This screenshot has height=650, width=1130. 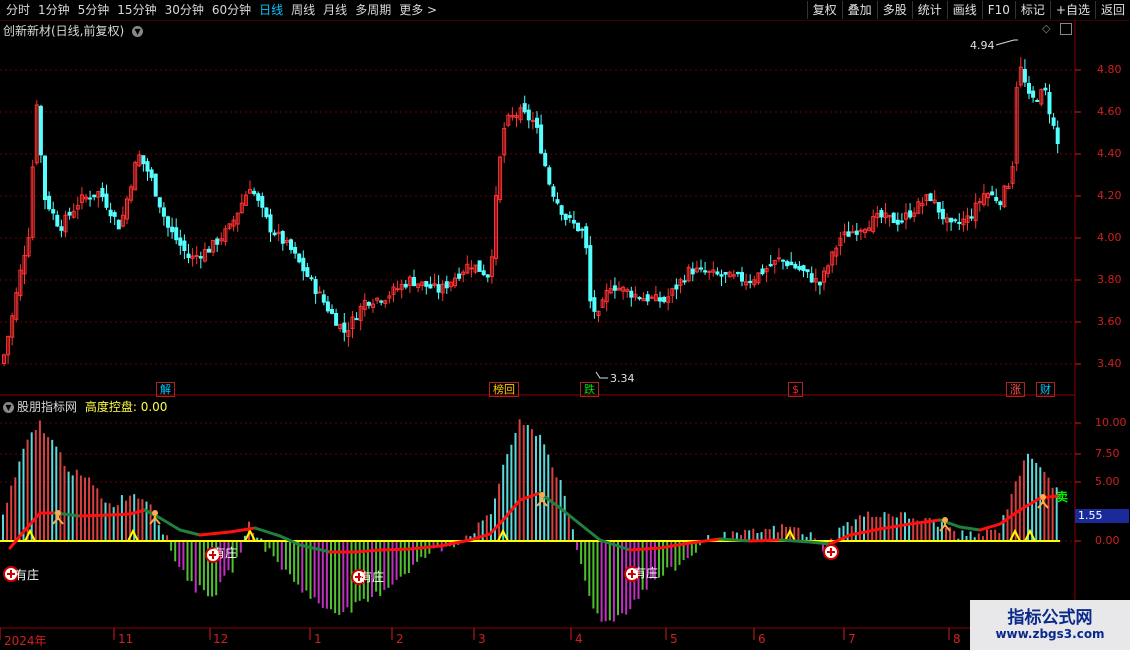 What do you see at coordinates (400, 639) in the screenshot?
I see `date-axis-label: 2` at bounding box center [400, 639].